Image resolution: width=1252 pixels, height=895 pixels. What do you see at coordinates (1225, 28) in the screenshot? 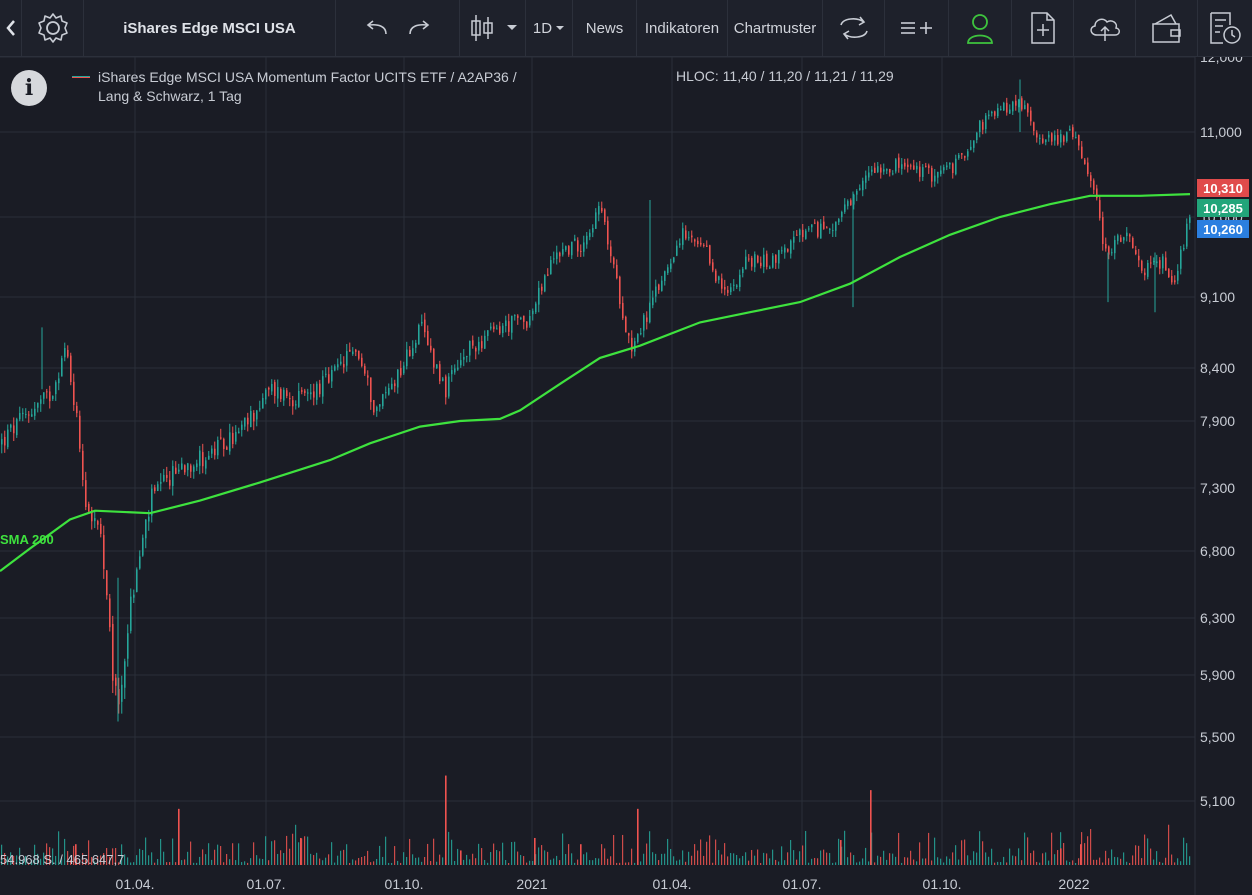
I see `report-button` at bounding box center [1225, 28].